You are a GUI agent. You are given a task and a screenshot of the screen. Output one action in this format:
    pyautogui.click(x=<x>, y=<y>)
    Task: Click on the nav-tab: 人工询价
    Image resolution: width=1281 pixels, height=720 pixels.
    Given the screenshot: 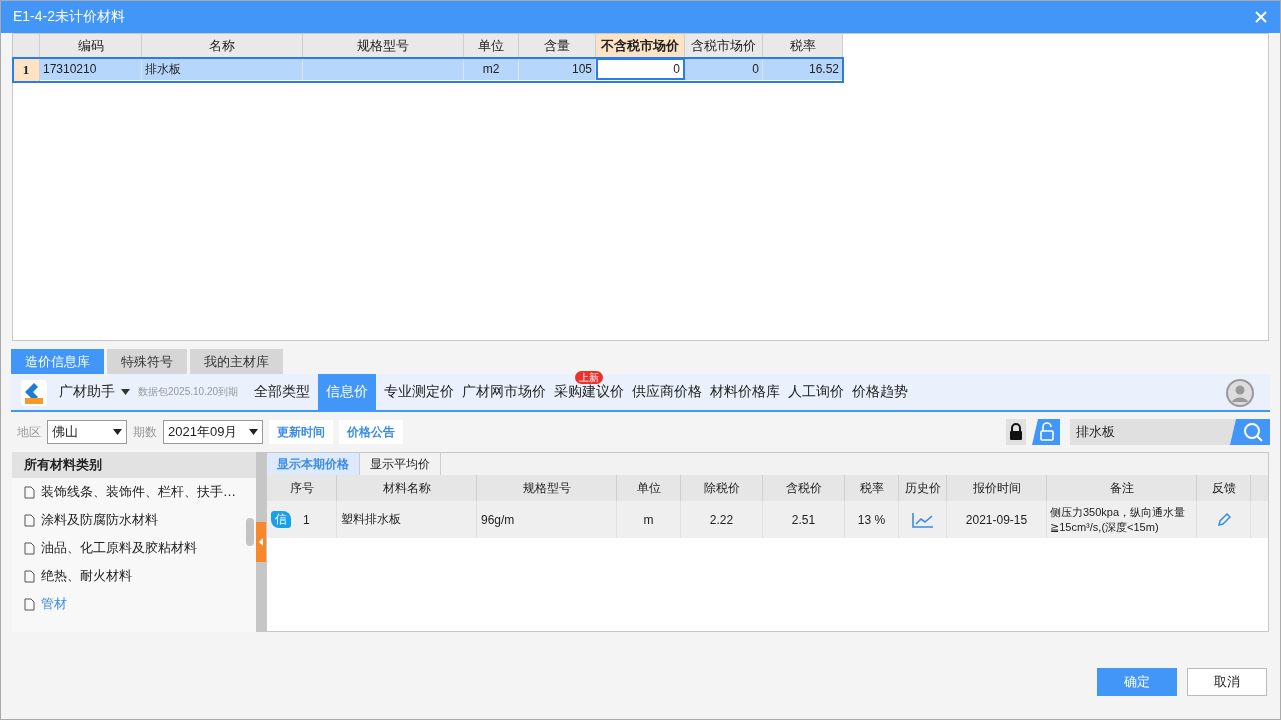 What is the action you would take?
    pyautogui.click(x=816, y=392)
    